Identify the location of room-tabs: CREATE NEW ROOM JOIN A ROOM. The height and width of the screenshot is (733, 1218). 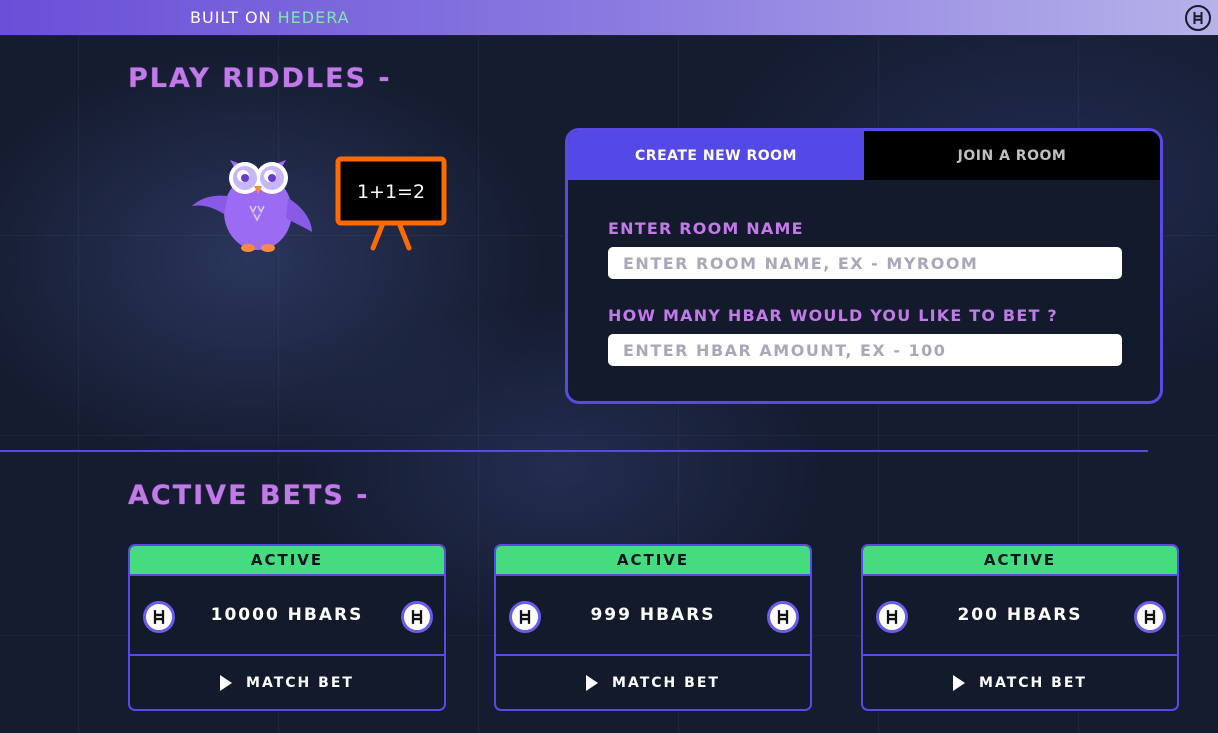
(864, 155).